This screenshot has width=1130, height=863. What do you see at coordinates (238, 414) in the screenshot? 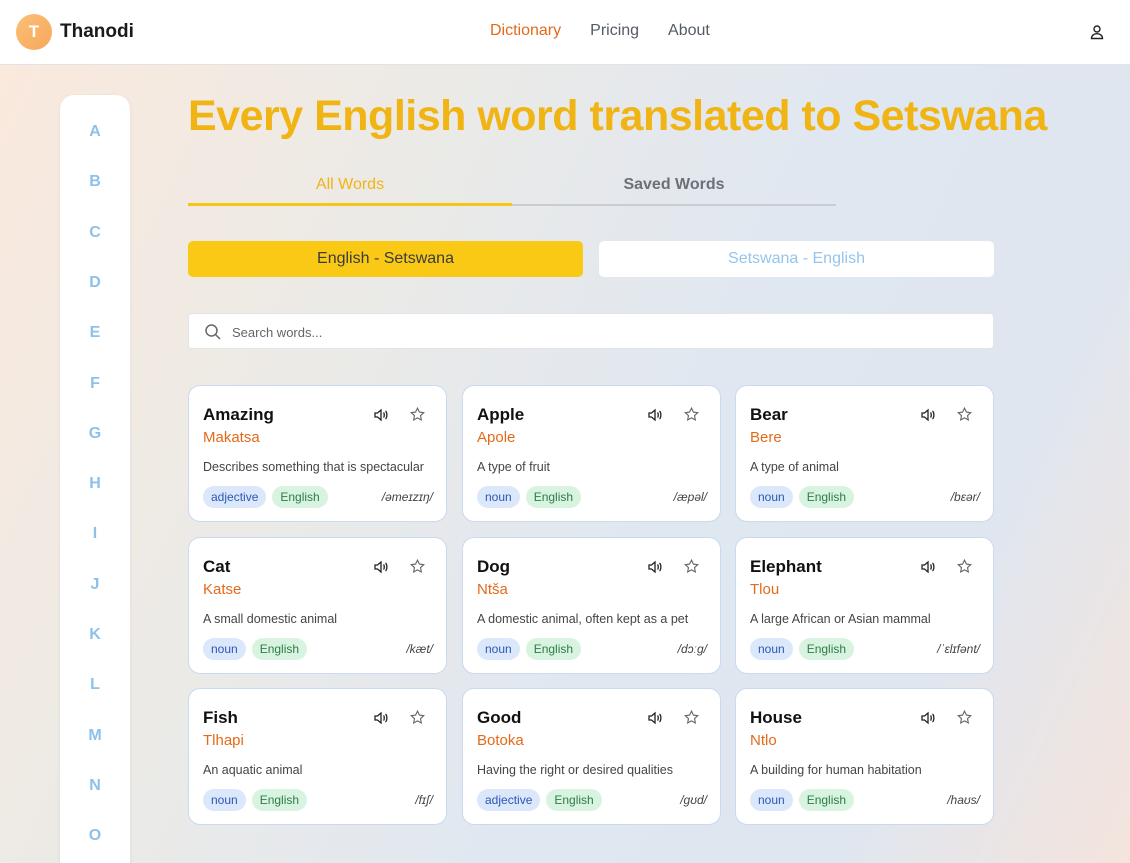
I see `word-title: Amazing` at bounding box center [238, 414].